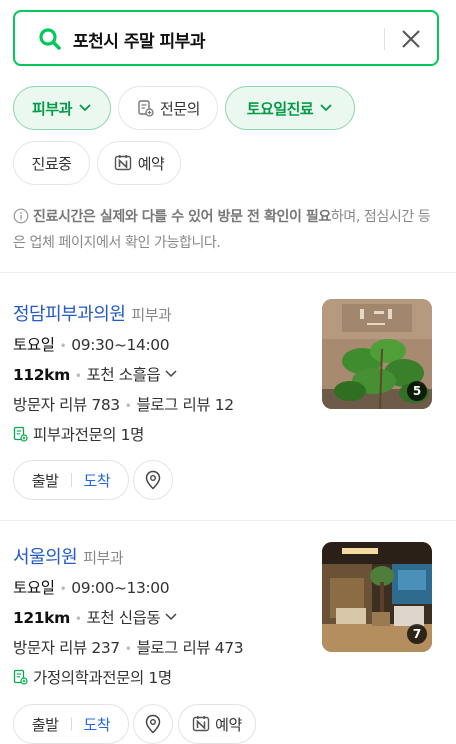 The image size is (456, 744). What do you see at coordinates (377, 354) in the screenshot?
I see `result-thumbnail: 5` at bounding box center [377, 354].